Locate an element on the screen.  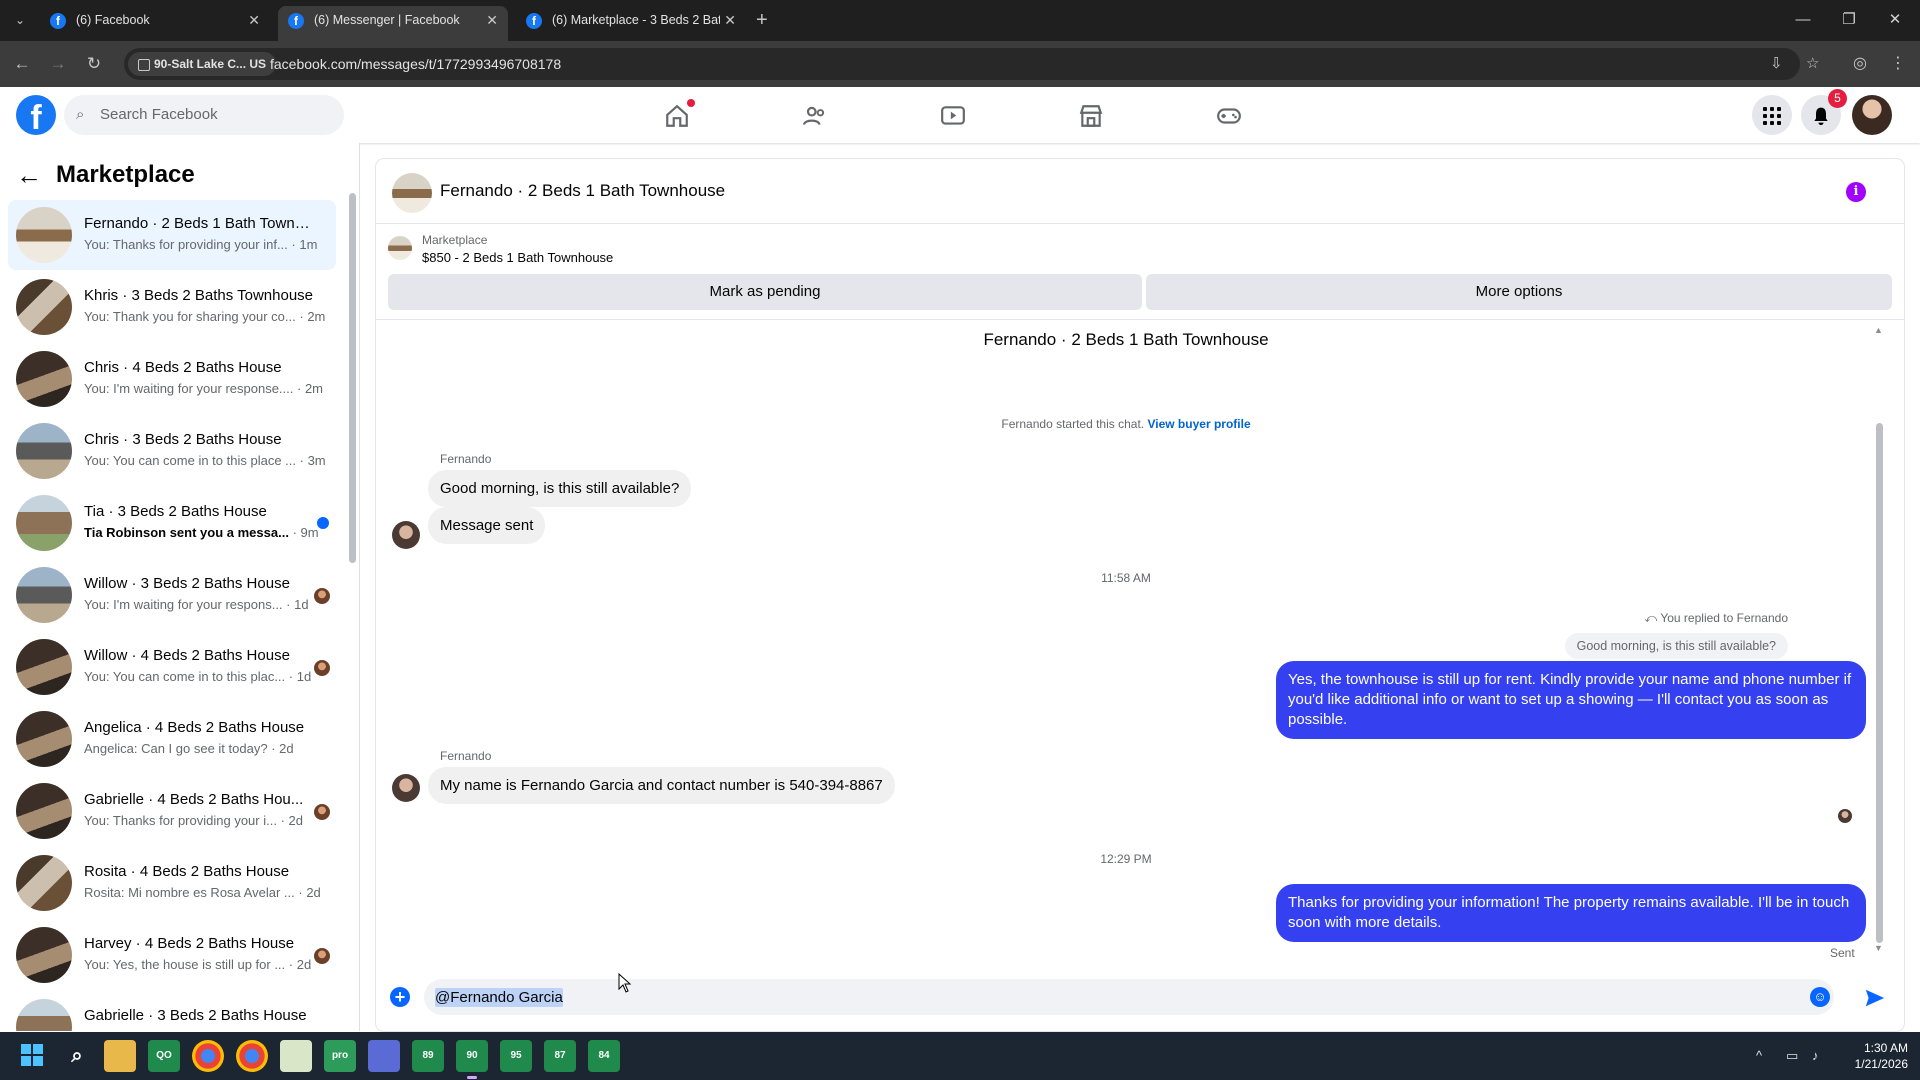
view-buyer-profile-link: View buyer profile is located at coordinates (1198, 424).